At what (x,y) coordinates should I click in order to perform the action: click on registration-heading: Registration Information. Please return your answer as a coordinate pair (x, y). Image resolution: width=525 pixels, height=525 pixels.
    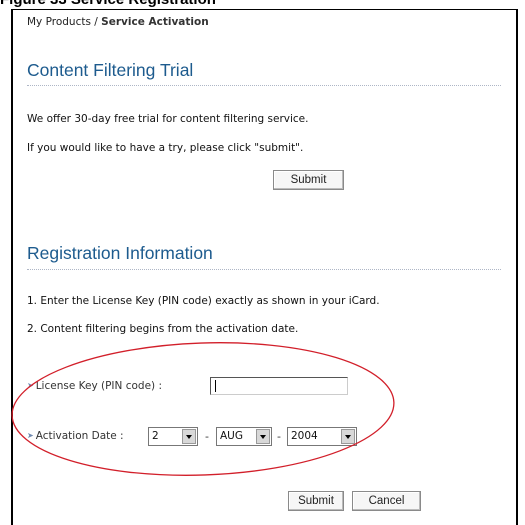
    Looking at the image, I should click on (120, 253).